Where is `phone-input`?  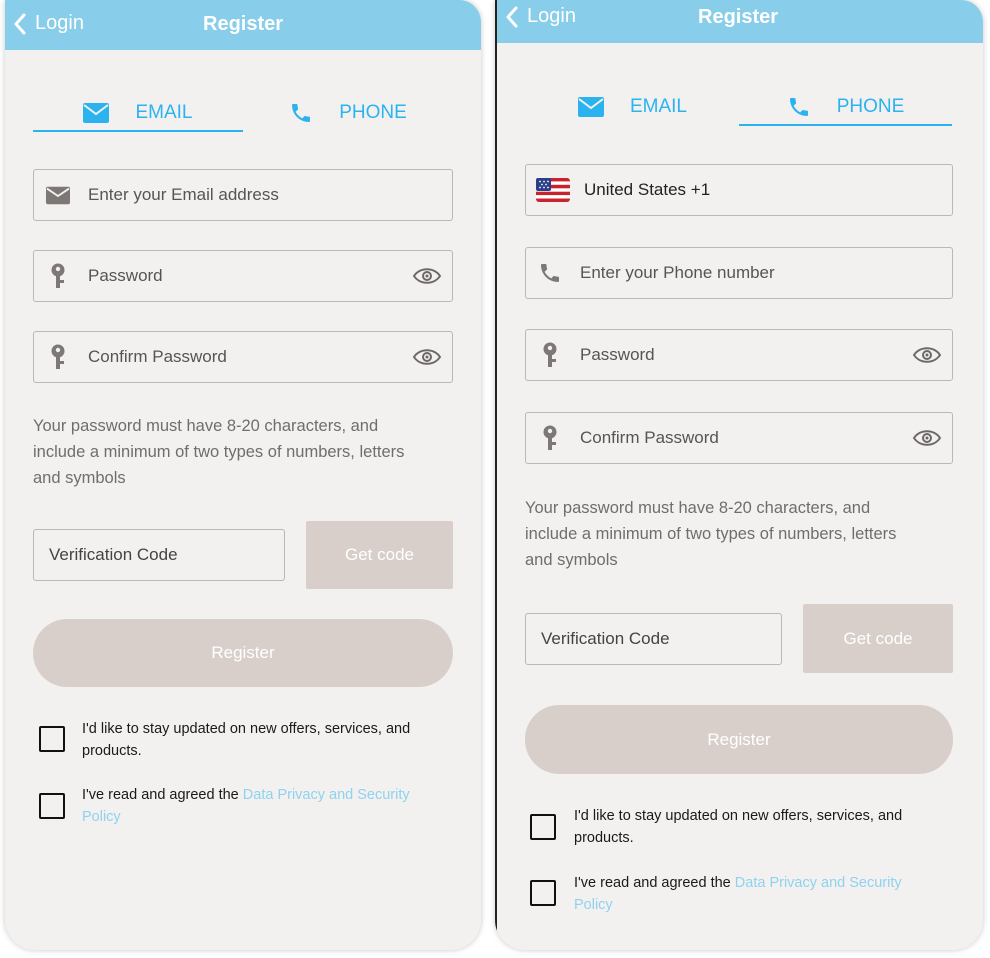
phone-input is located at coordinates (766, 273).